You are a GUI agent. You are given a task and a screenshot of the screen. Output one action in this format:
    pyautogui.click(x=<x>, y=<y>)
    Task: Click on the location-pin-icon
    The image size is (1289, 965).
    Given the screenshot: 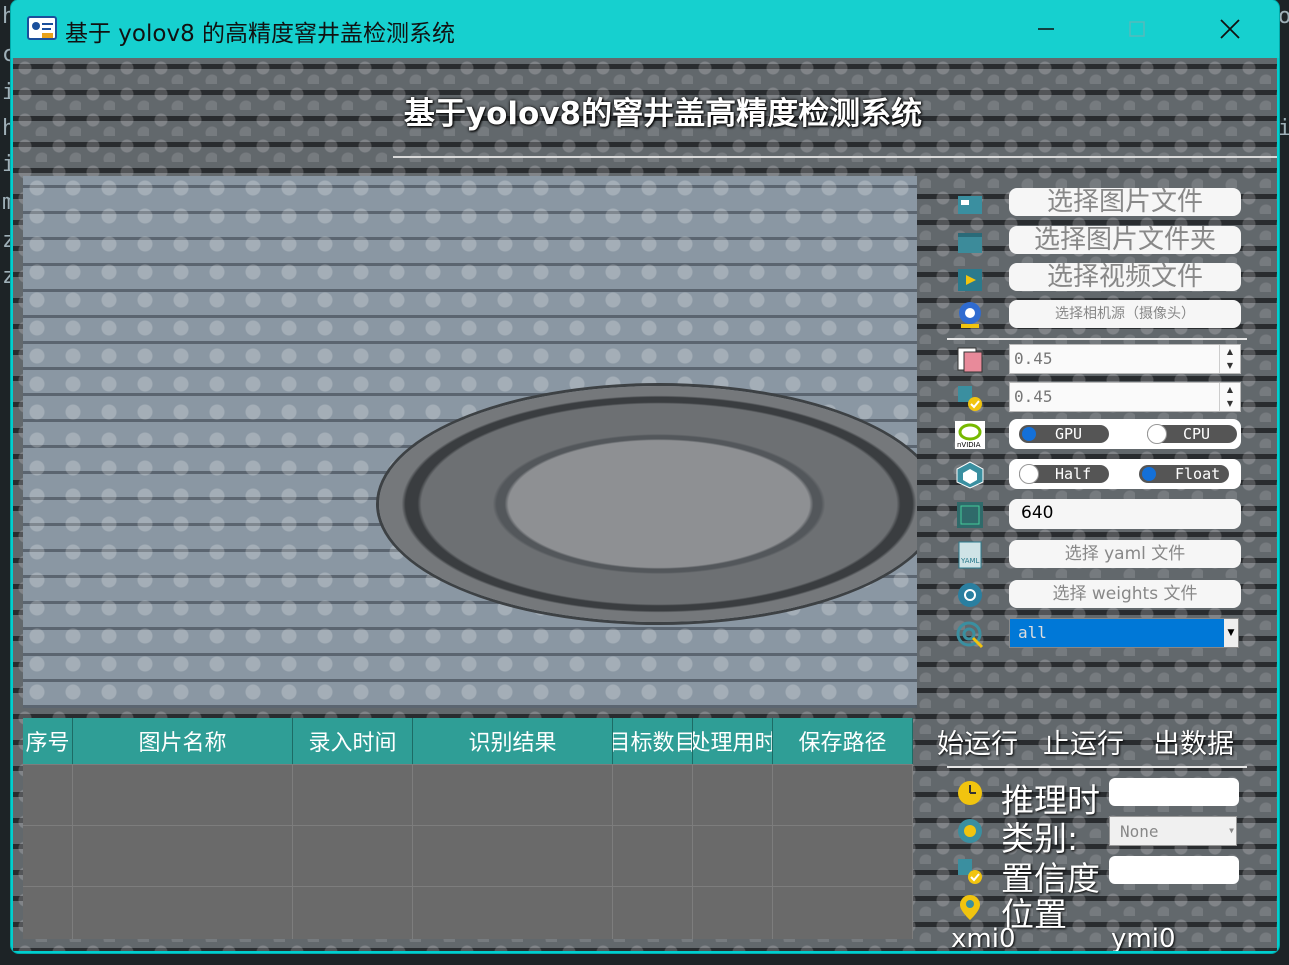 What is the action you would take?
    pyautogui.click(x=970, y=907)
    